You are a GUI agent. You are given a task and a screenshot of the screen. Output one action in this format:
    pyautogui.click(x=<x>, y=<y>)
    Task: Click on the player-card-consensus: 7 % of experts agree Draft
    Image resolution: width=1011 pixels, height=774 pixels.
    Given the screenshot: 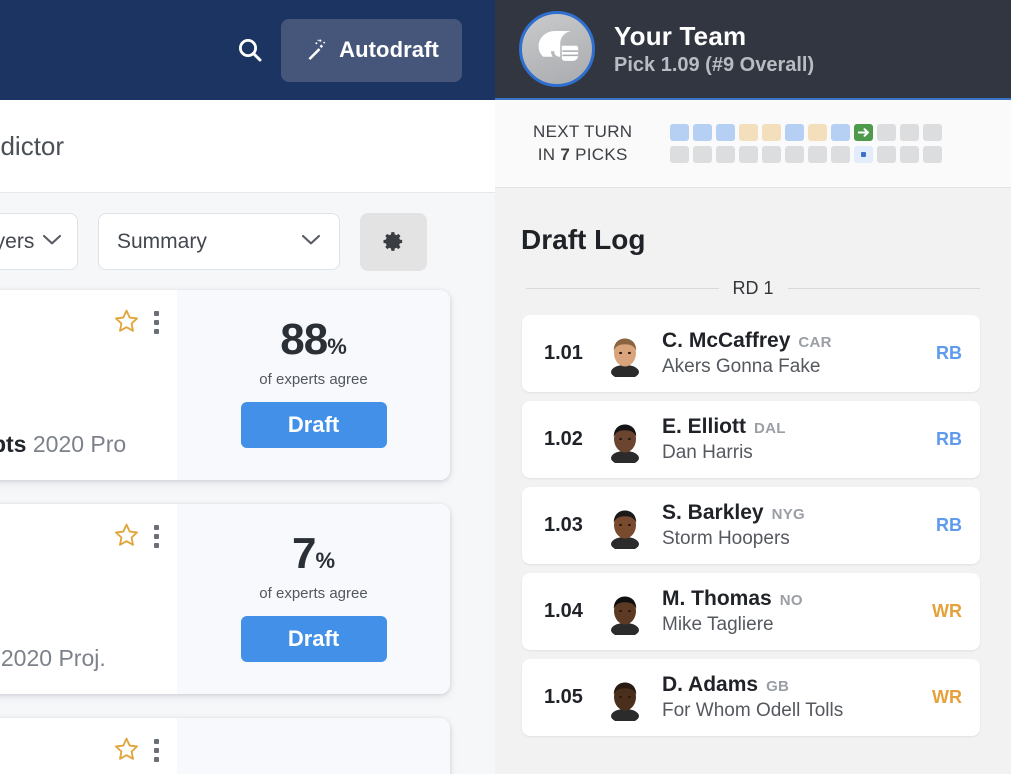 What is the action you would take?
    pyautogui.click(x=313, y=599)
    